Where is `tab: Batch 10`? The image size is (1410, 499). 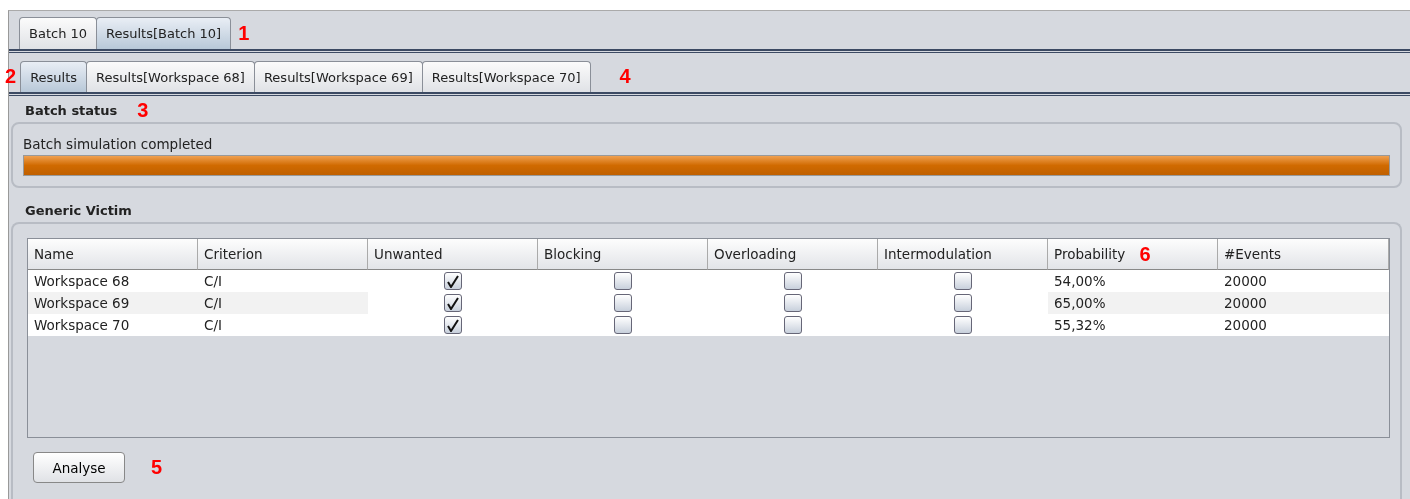
tab: Batch 10 is located at coordinates (58, 33).